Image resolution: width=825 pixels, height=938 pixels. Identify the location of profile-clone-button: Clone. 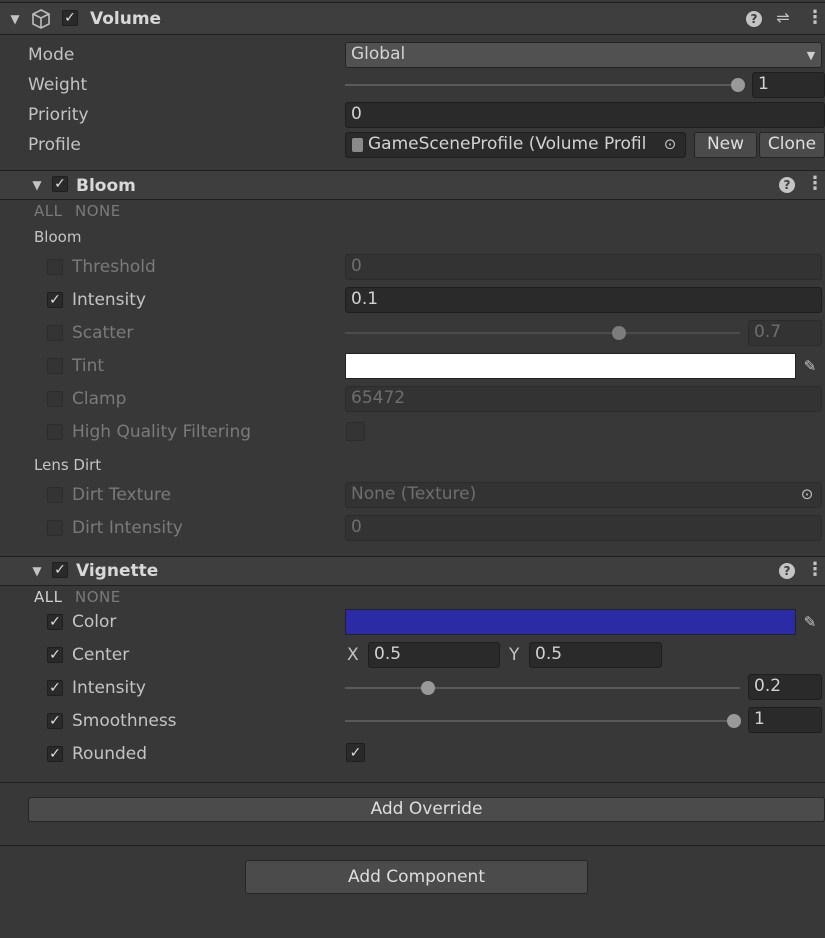
(792, 145).